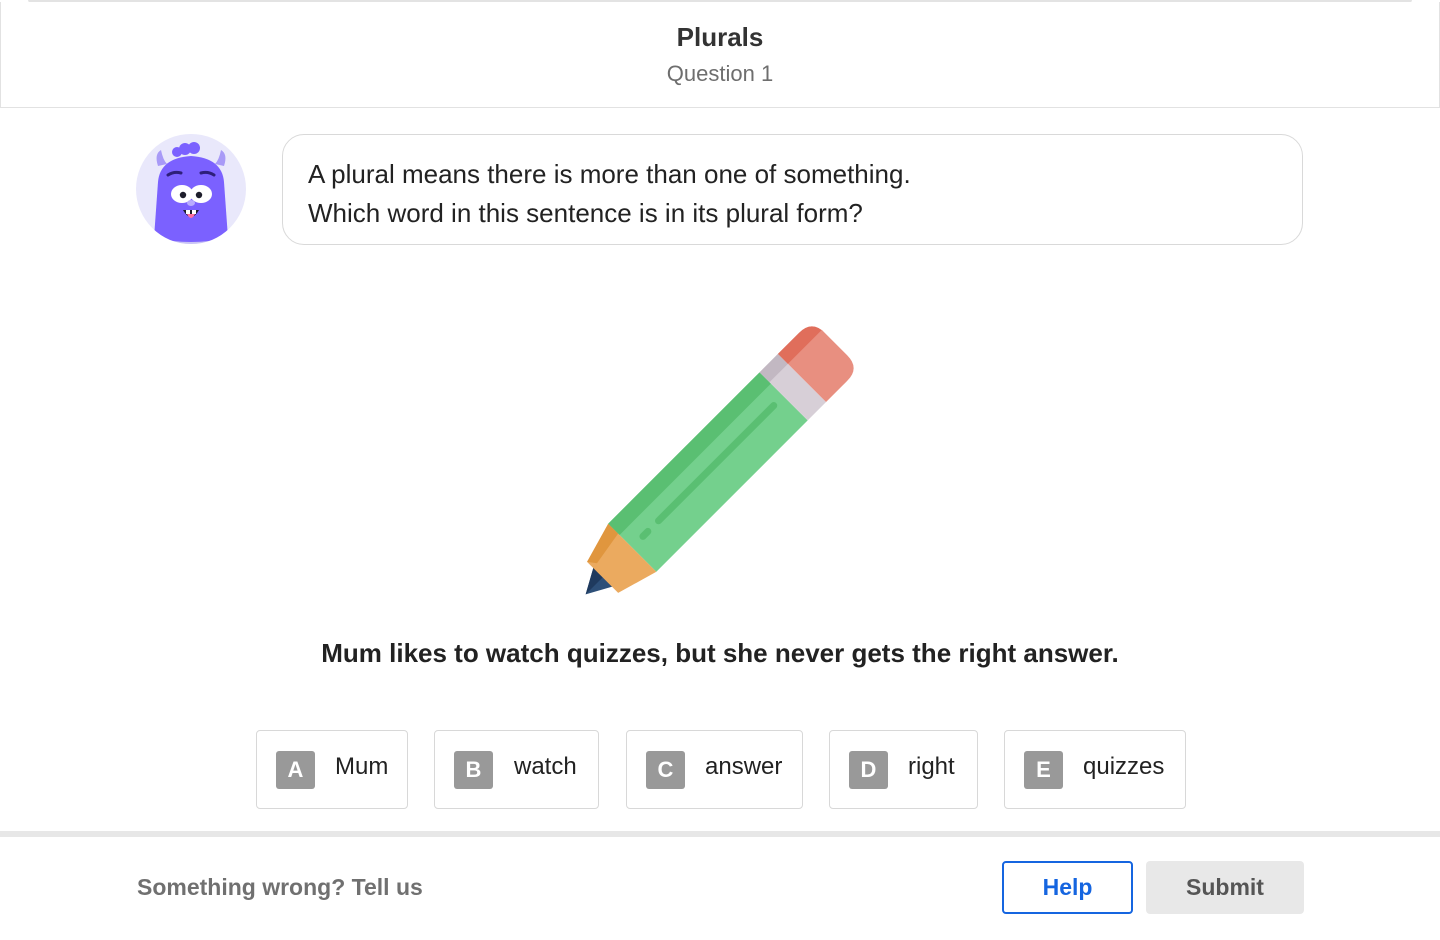 The width and height of the screenshot is (1440, 940). I want to click on option-text: watch, so click(545, 766).